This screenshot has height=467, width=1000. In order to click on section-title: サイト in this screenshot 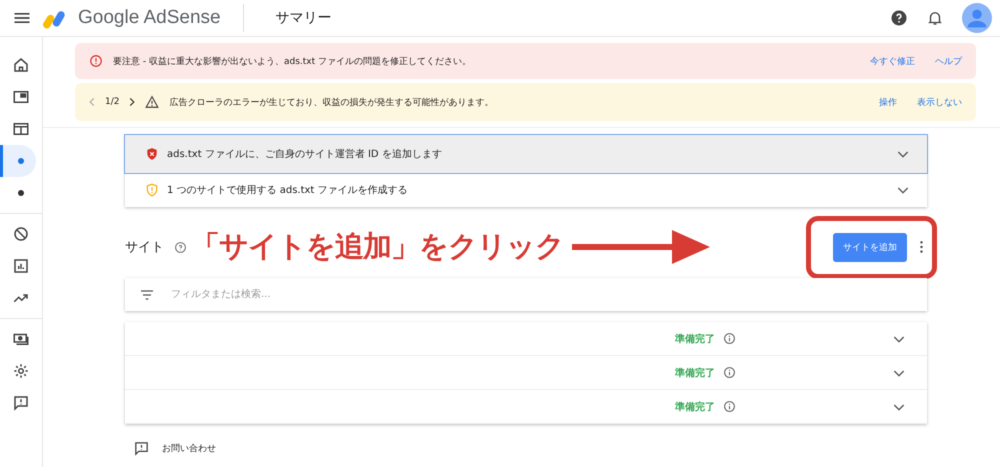, I will do `click(144, 247)`.